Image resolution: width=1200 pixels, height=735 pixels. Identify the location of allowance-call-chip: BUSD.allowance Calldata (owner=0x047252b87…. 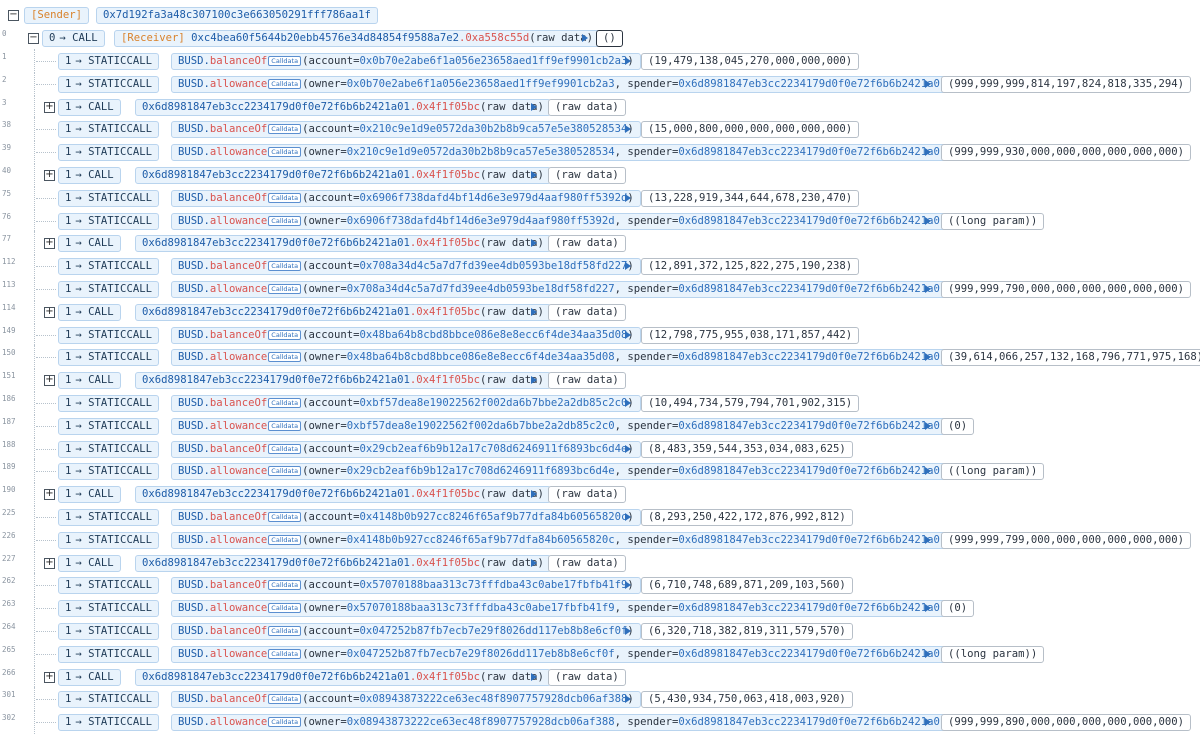
(565, 654).